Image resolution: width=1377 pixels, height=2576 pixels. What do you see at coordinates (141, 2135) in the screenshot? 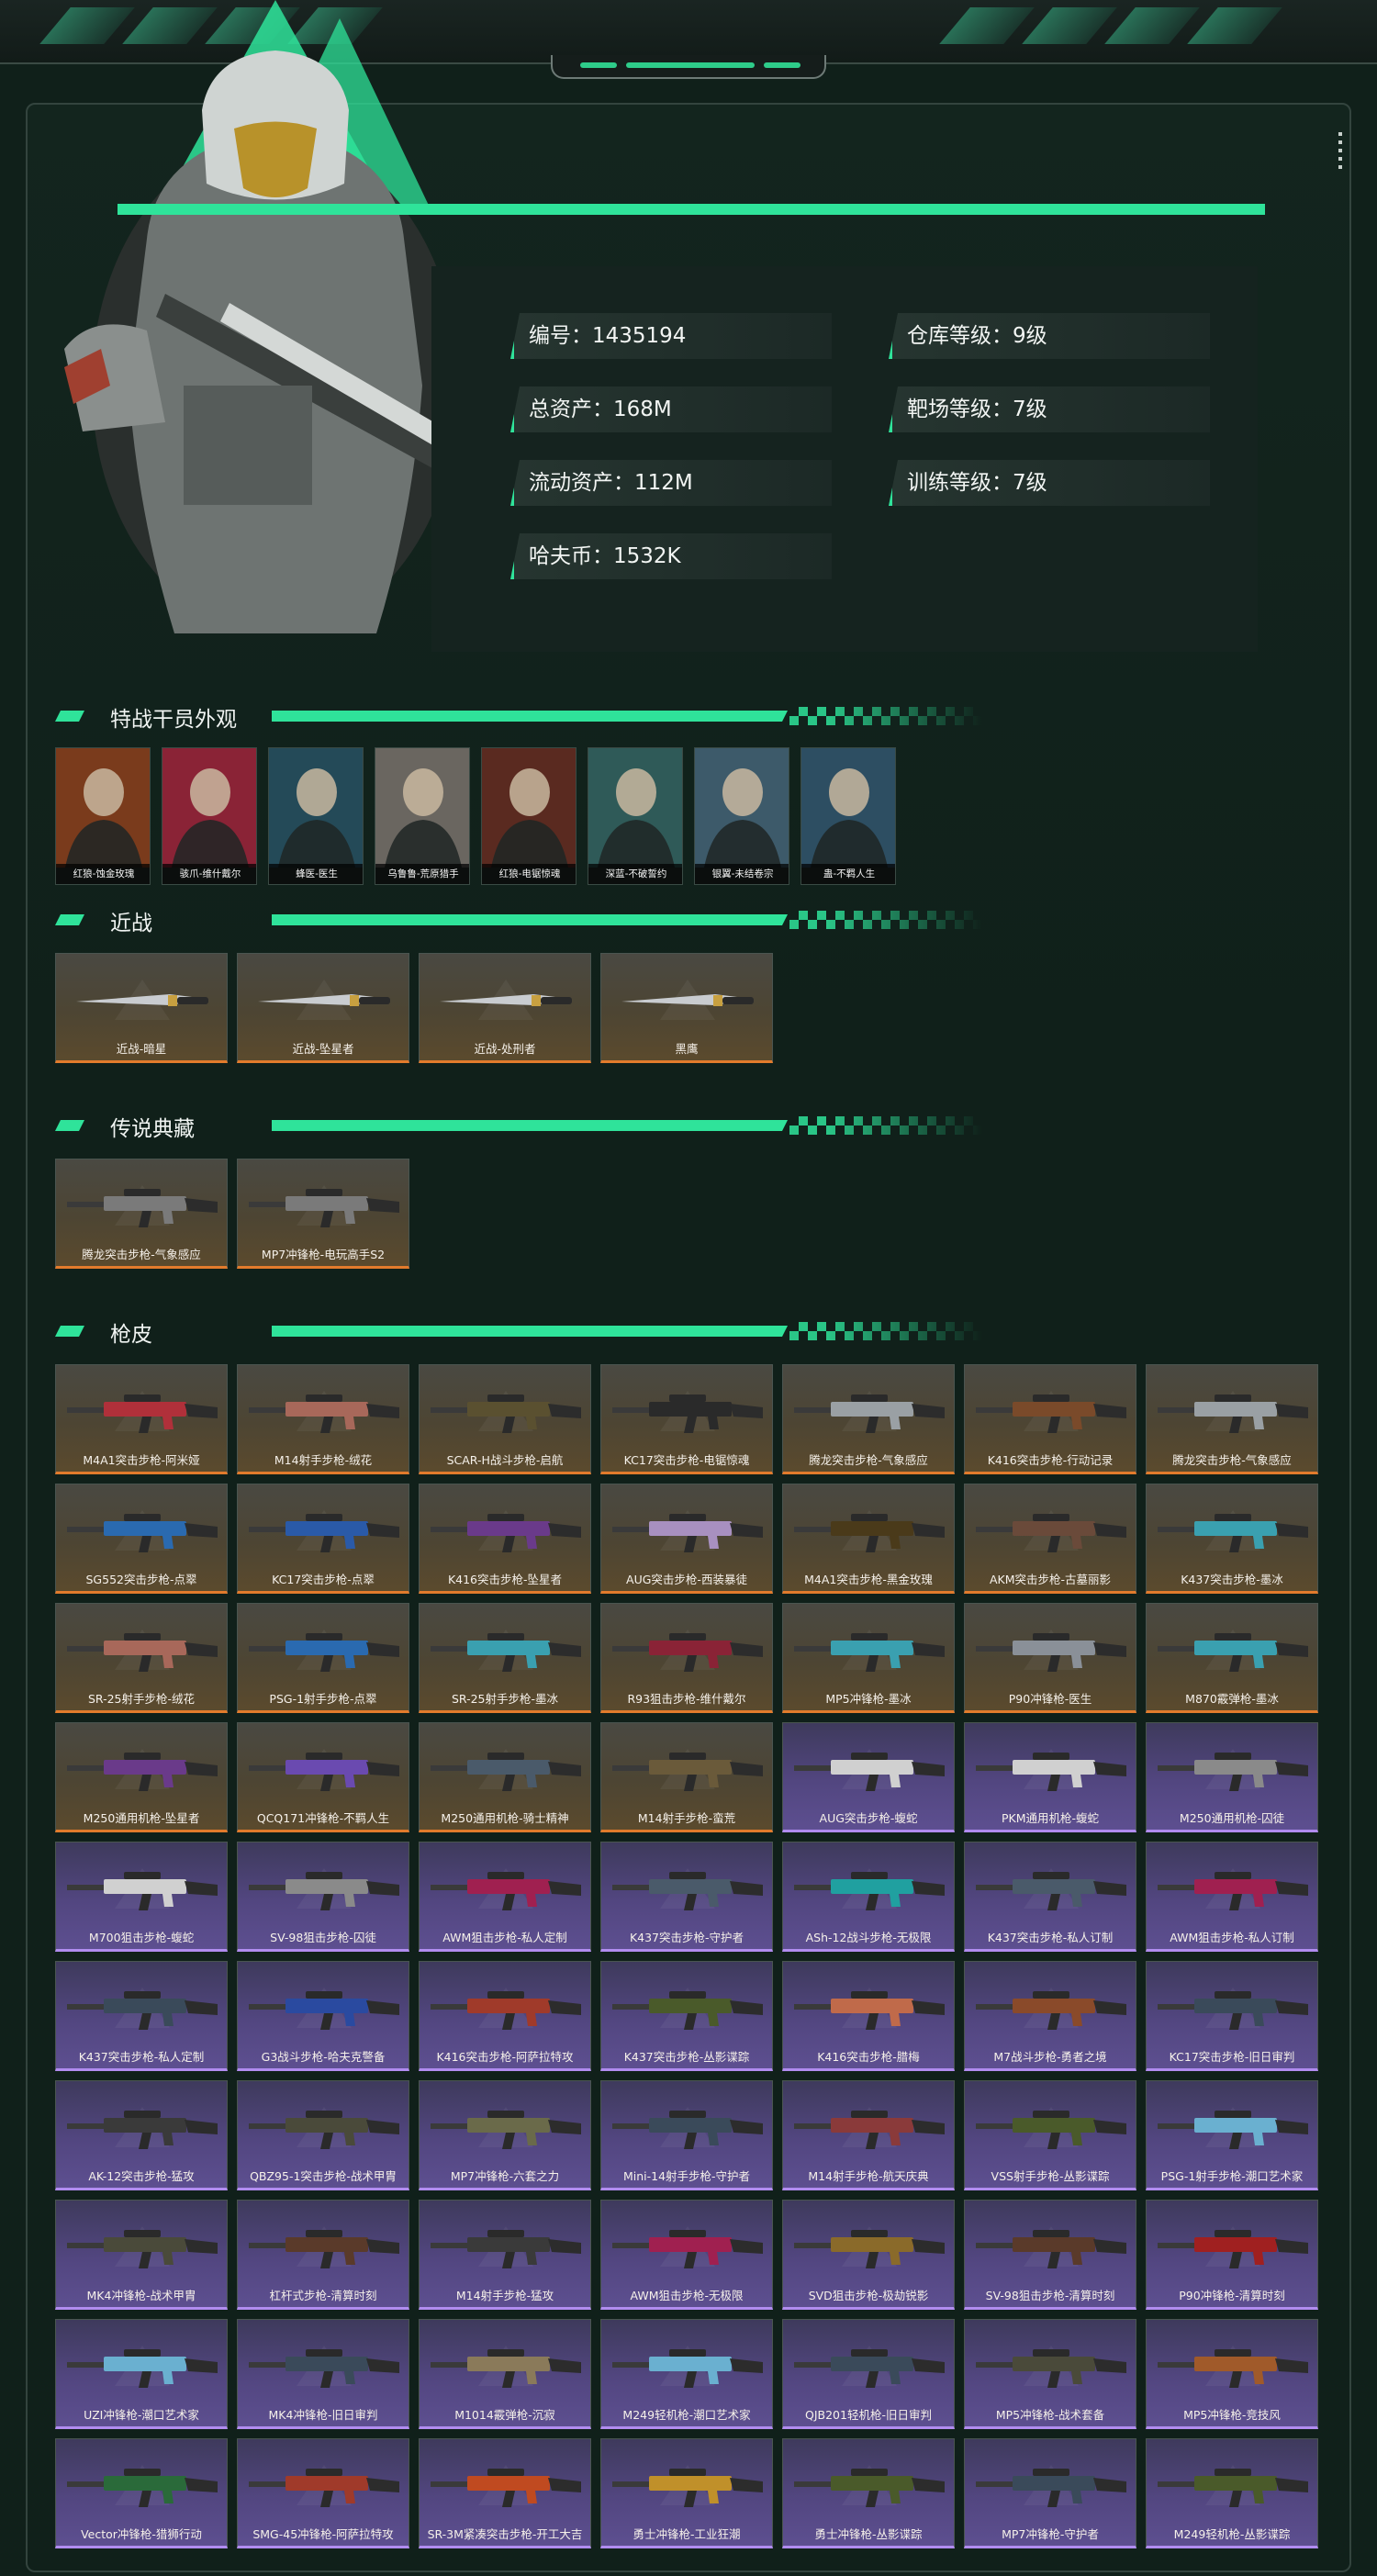
I see `gun-skin-card: AK-12突击步枪-猛攻` at bounding box center [141, 2135].